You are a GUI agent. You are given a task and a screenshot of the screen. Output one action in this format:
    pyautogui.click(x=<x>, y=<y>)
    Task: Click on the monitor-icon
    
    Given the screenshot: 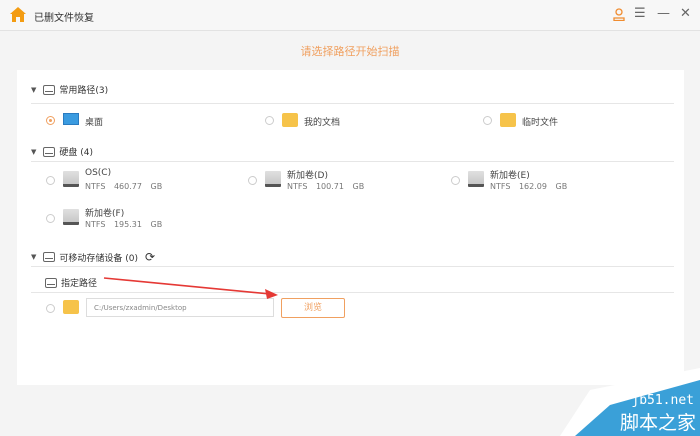 What is the action you would take?
    pyautogui.click(x=71, y=119)
    